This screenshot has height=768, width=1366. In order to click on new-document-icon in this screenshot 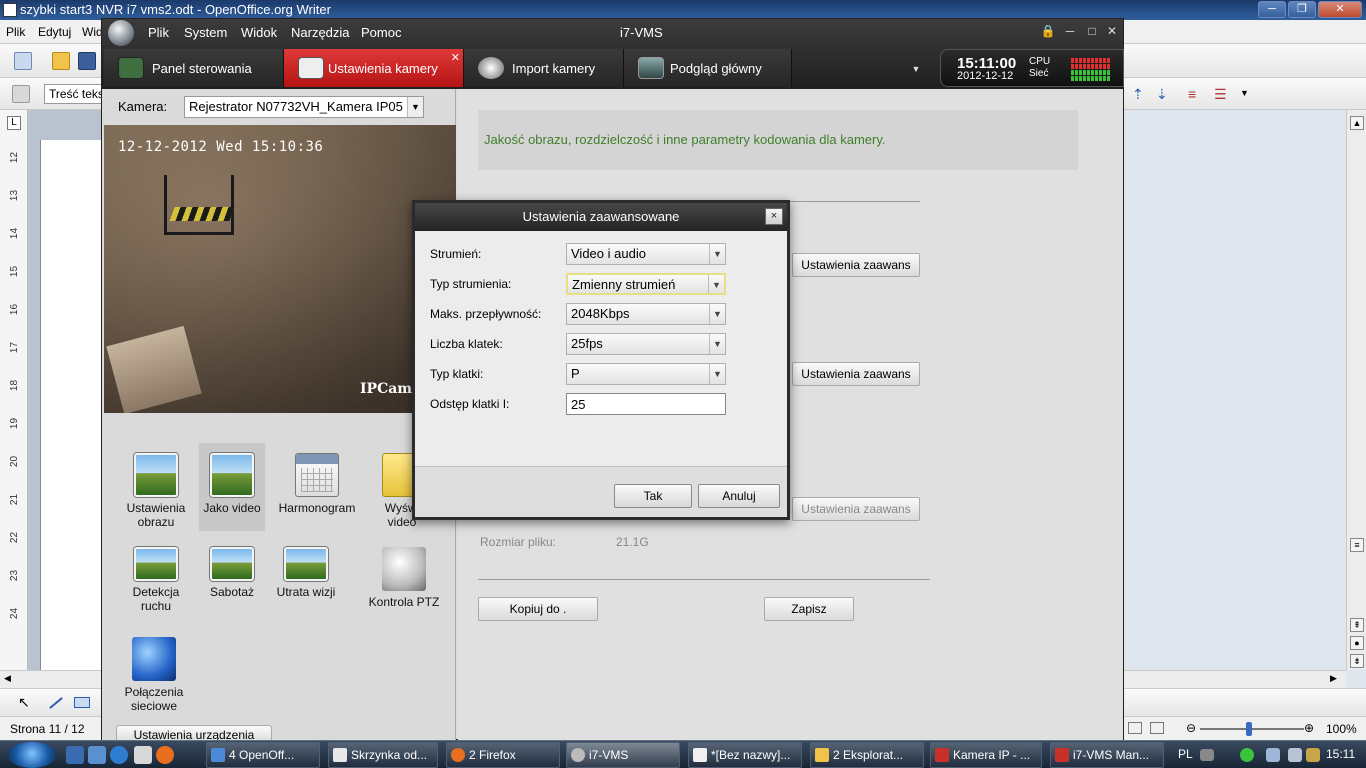, I will do `click(23, 61)`.